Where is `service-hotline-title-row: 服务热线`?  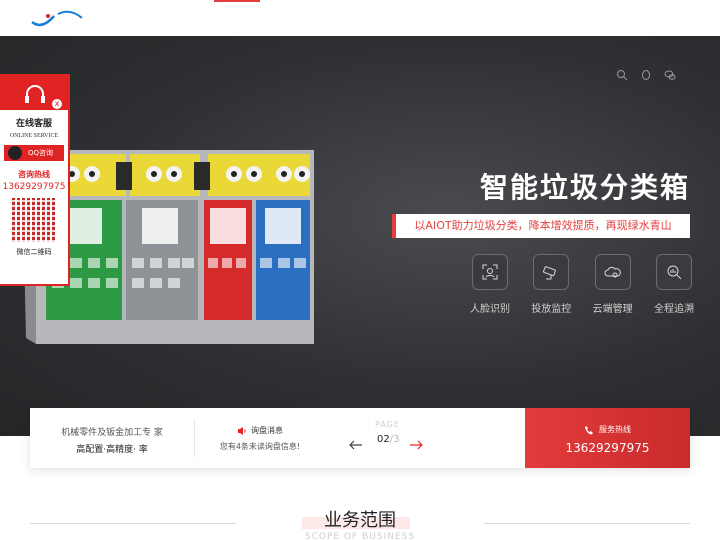
service-hotline-title-row: 服务热线 is located at coordinates (607, 429).